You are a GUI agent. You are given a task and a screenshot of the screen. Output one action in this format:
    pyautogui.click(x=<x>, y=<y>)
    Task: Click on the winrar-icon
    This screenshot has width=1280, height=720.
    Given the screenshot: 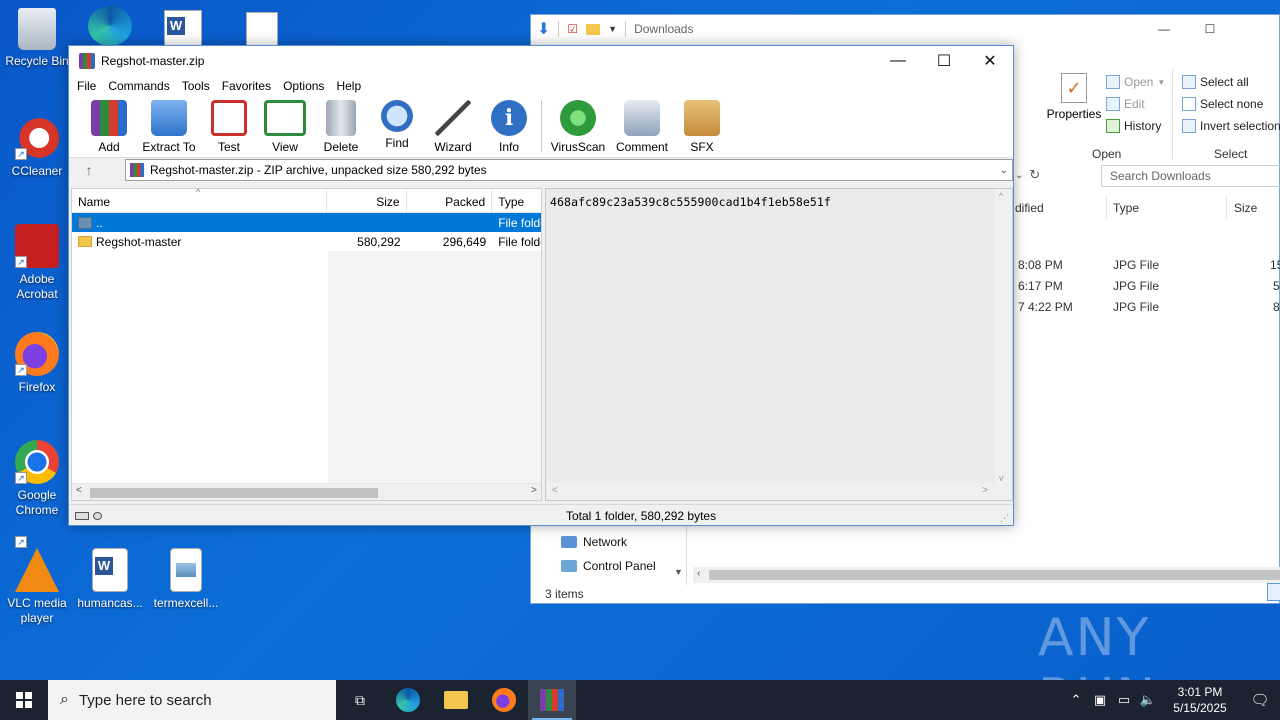 What is the action you would take?
    pyautogui.click(x=552, y=700)
    